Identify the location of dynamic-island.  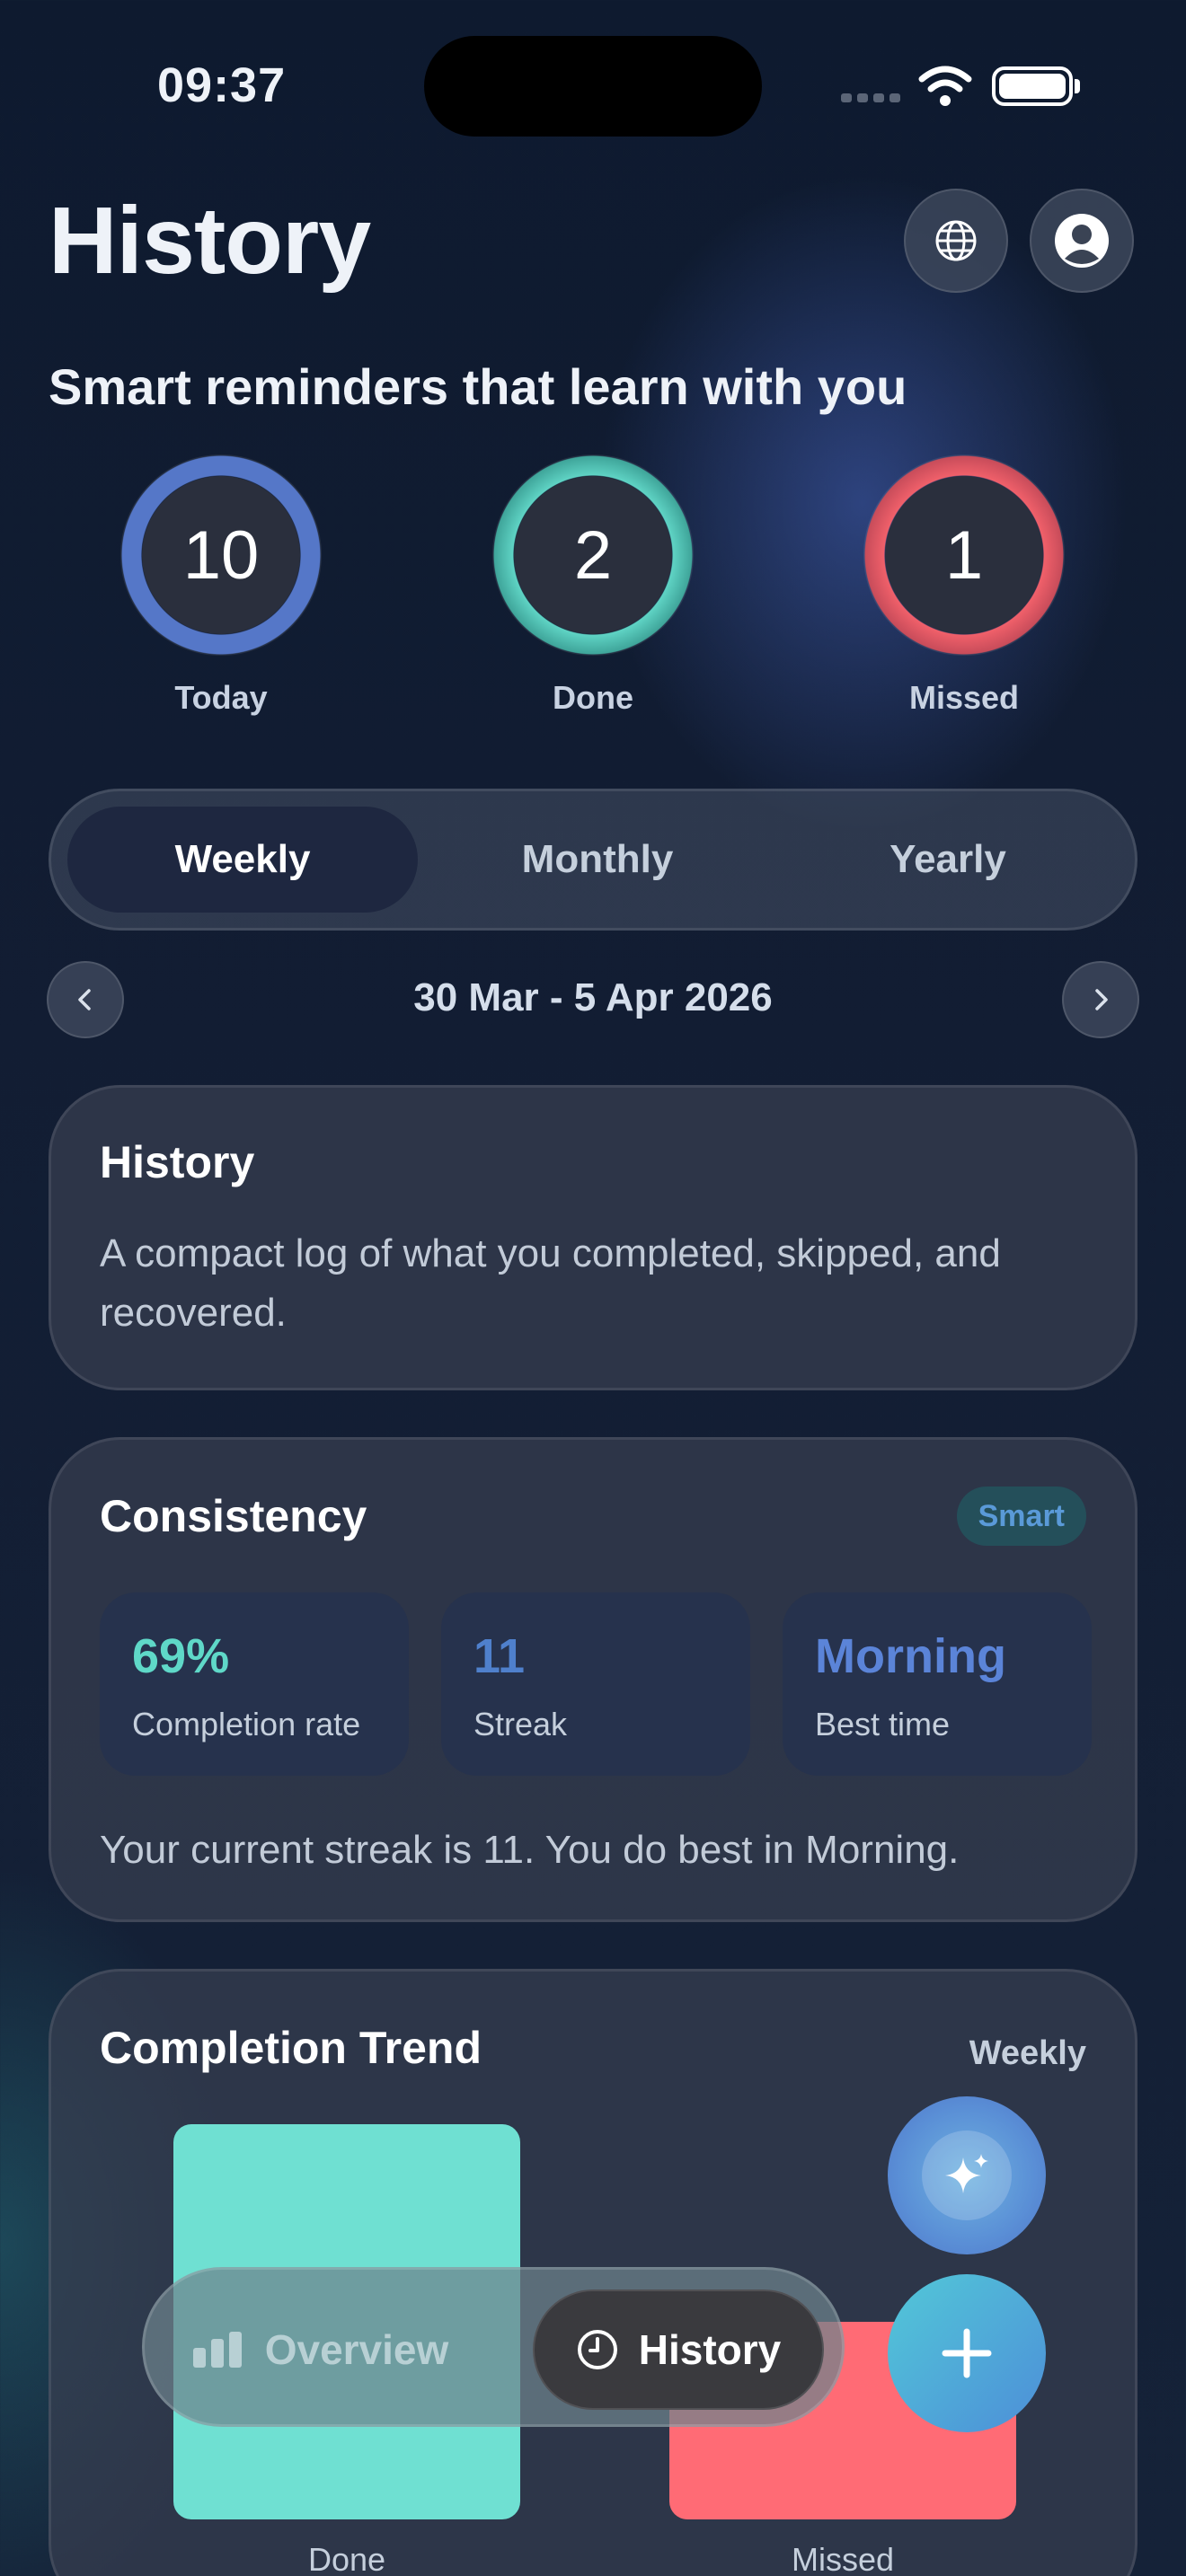
(593, 86).